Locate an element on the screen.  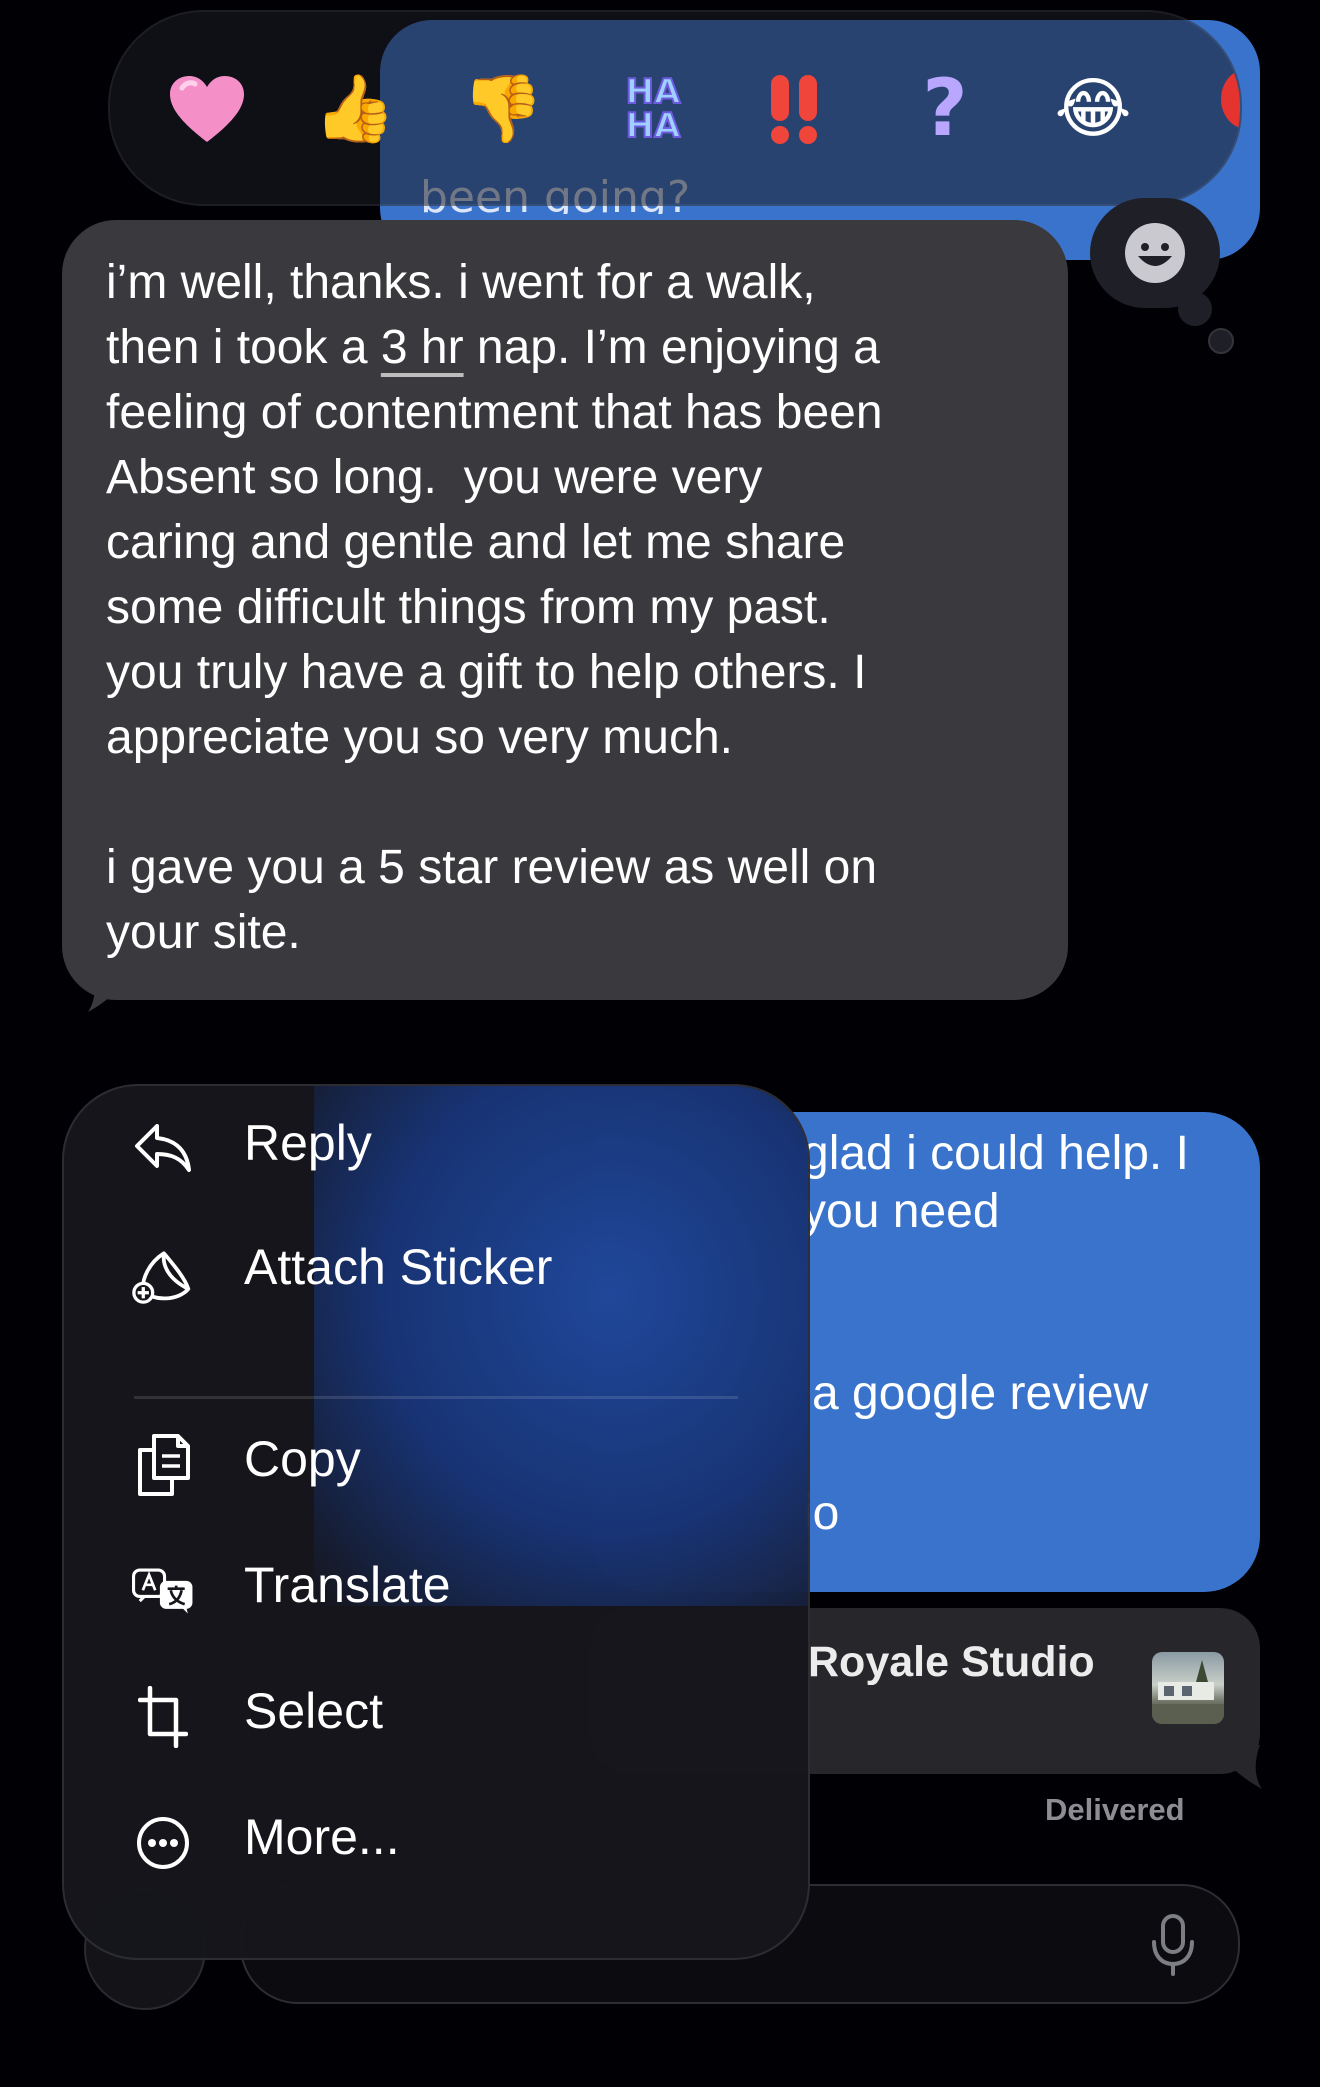
thumbs-up-reaction-icon: 👍 is located at coordinates (355, 109).